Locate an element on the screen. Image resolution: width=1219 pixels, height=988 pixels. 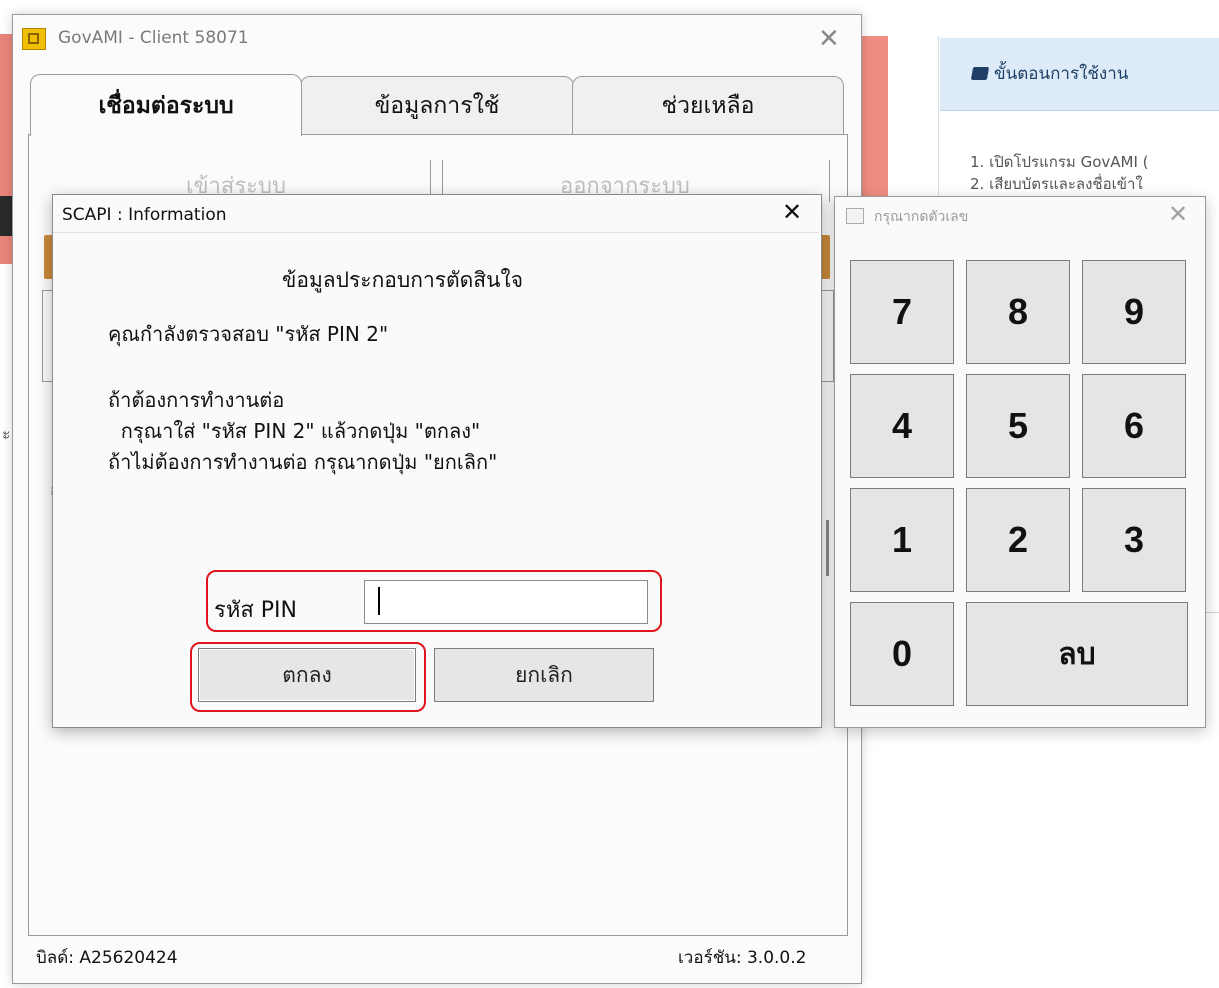
dialog-message-line-3: กรุณาใส่ "รหัส PIN 2" แล้วกดปุ่ม "ตกลง" is located at coordinates (294, 431).